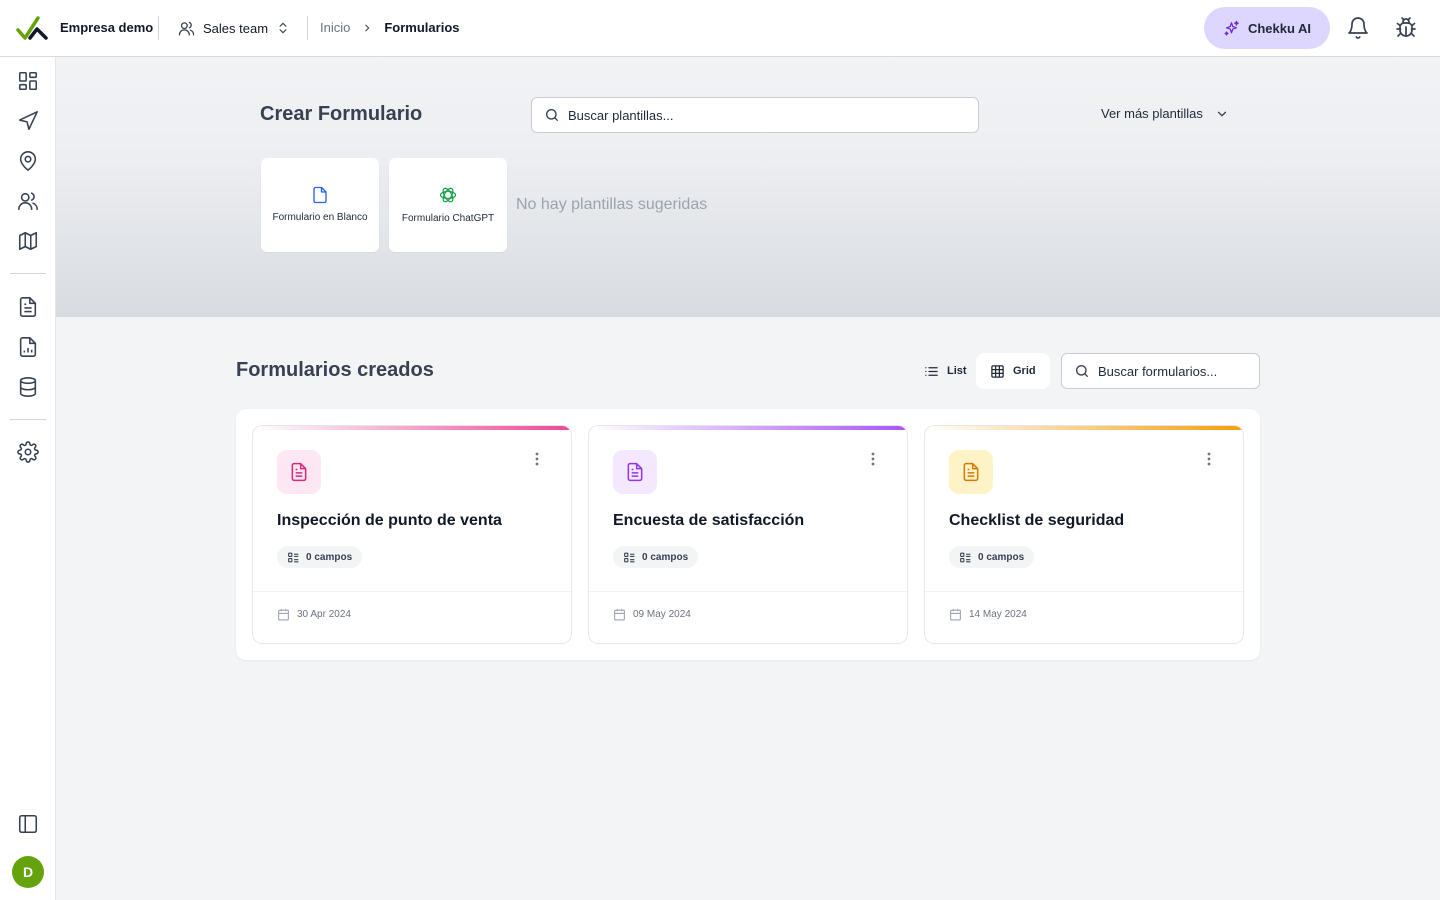  I want to click on form-date: 14 May 2024, so click(988, 614).